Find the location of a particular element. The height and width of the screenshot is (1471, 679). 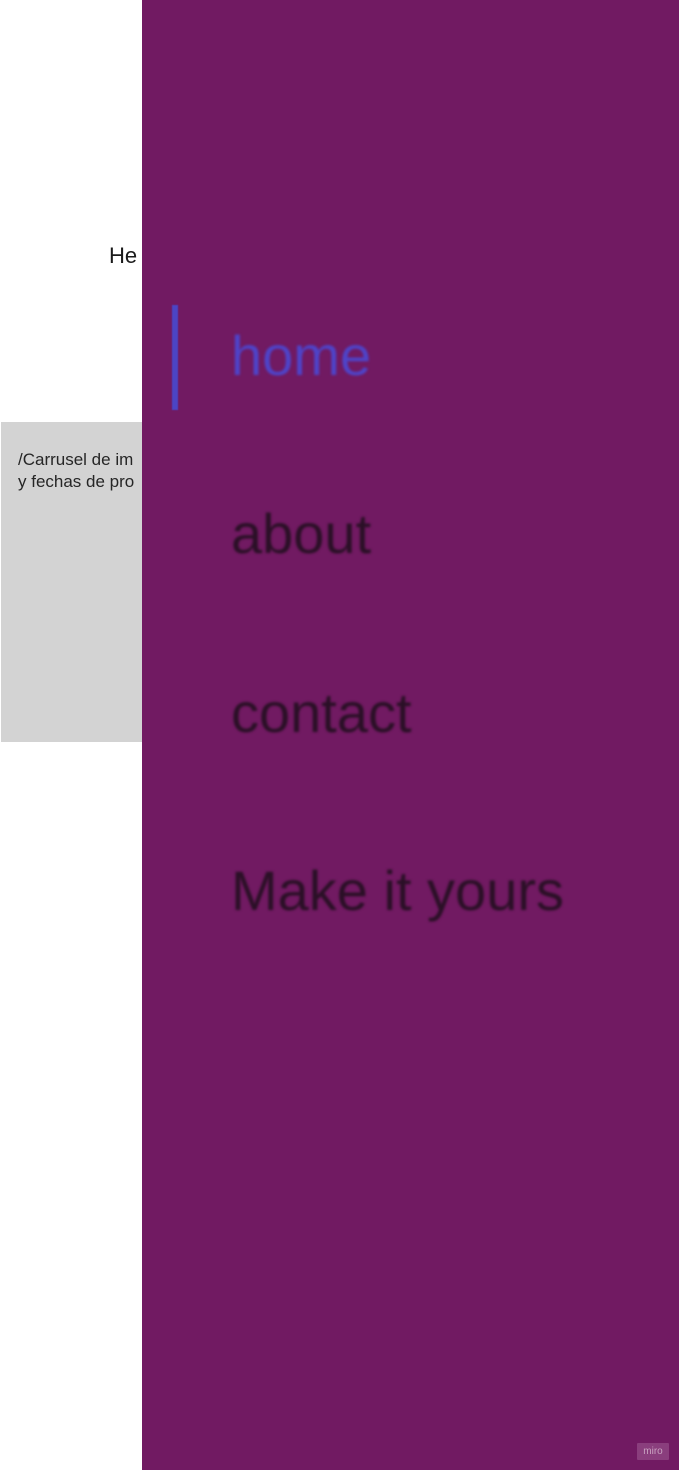

header-text: He is located at coordinates (123, 255).